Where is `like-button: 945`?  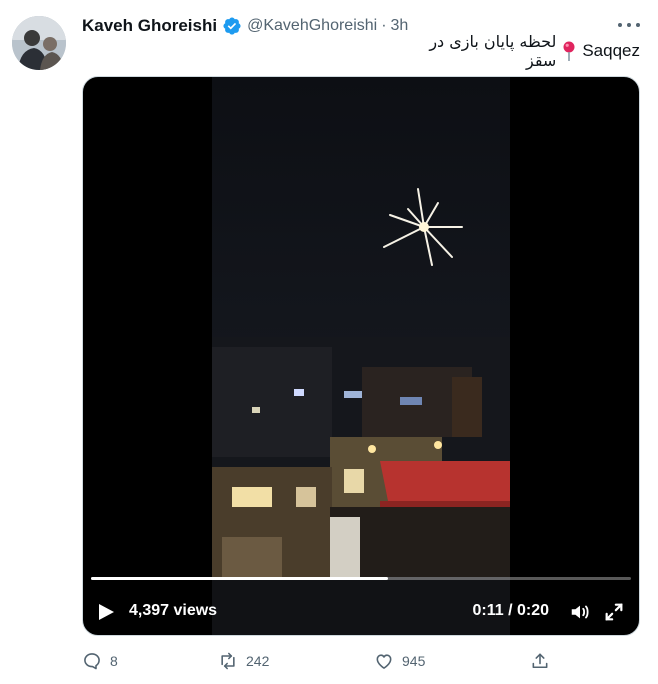
like-button: 945 is located at coordinates (399, 661).